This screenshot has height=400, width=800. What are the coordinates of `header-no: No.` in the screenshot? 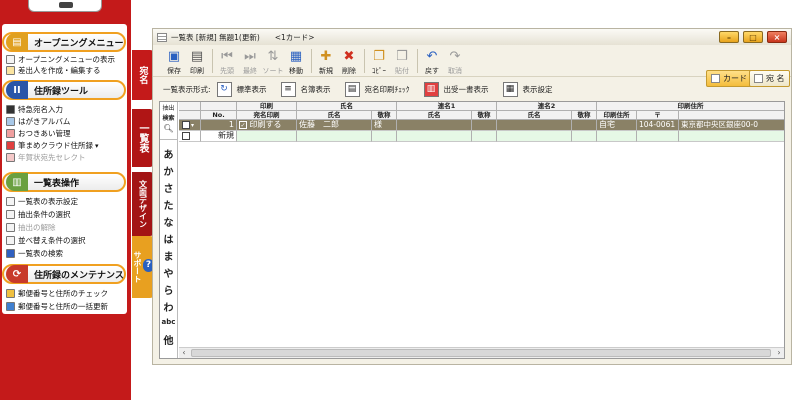 It's located at (219, 115).